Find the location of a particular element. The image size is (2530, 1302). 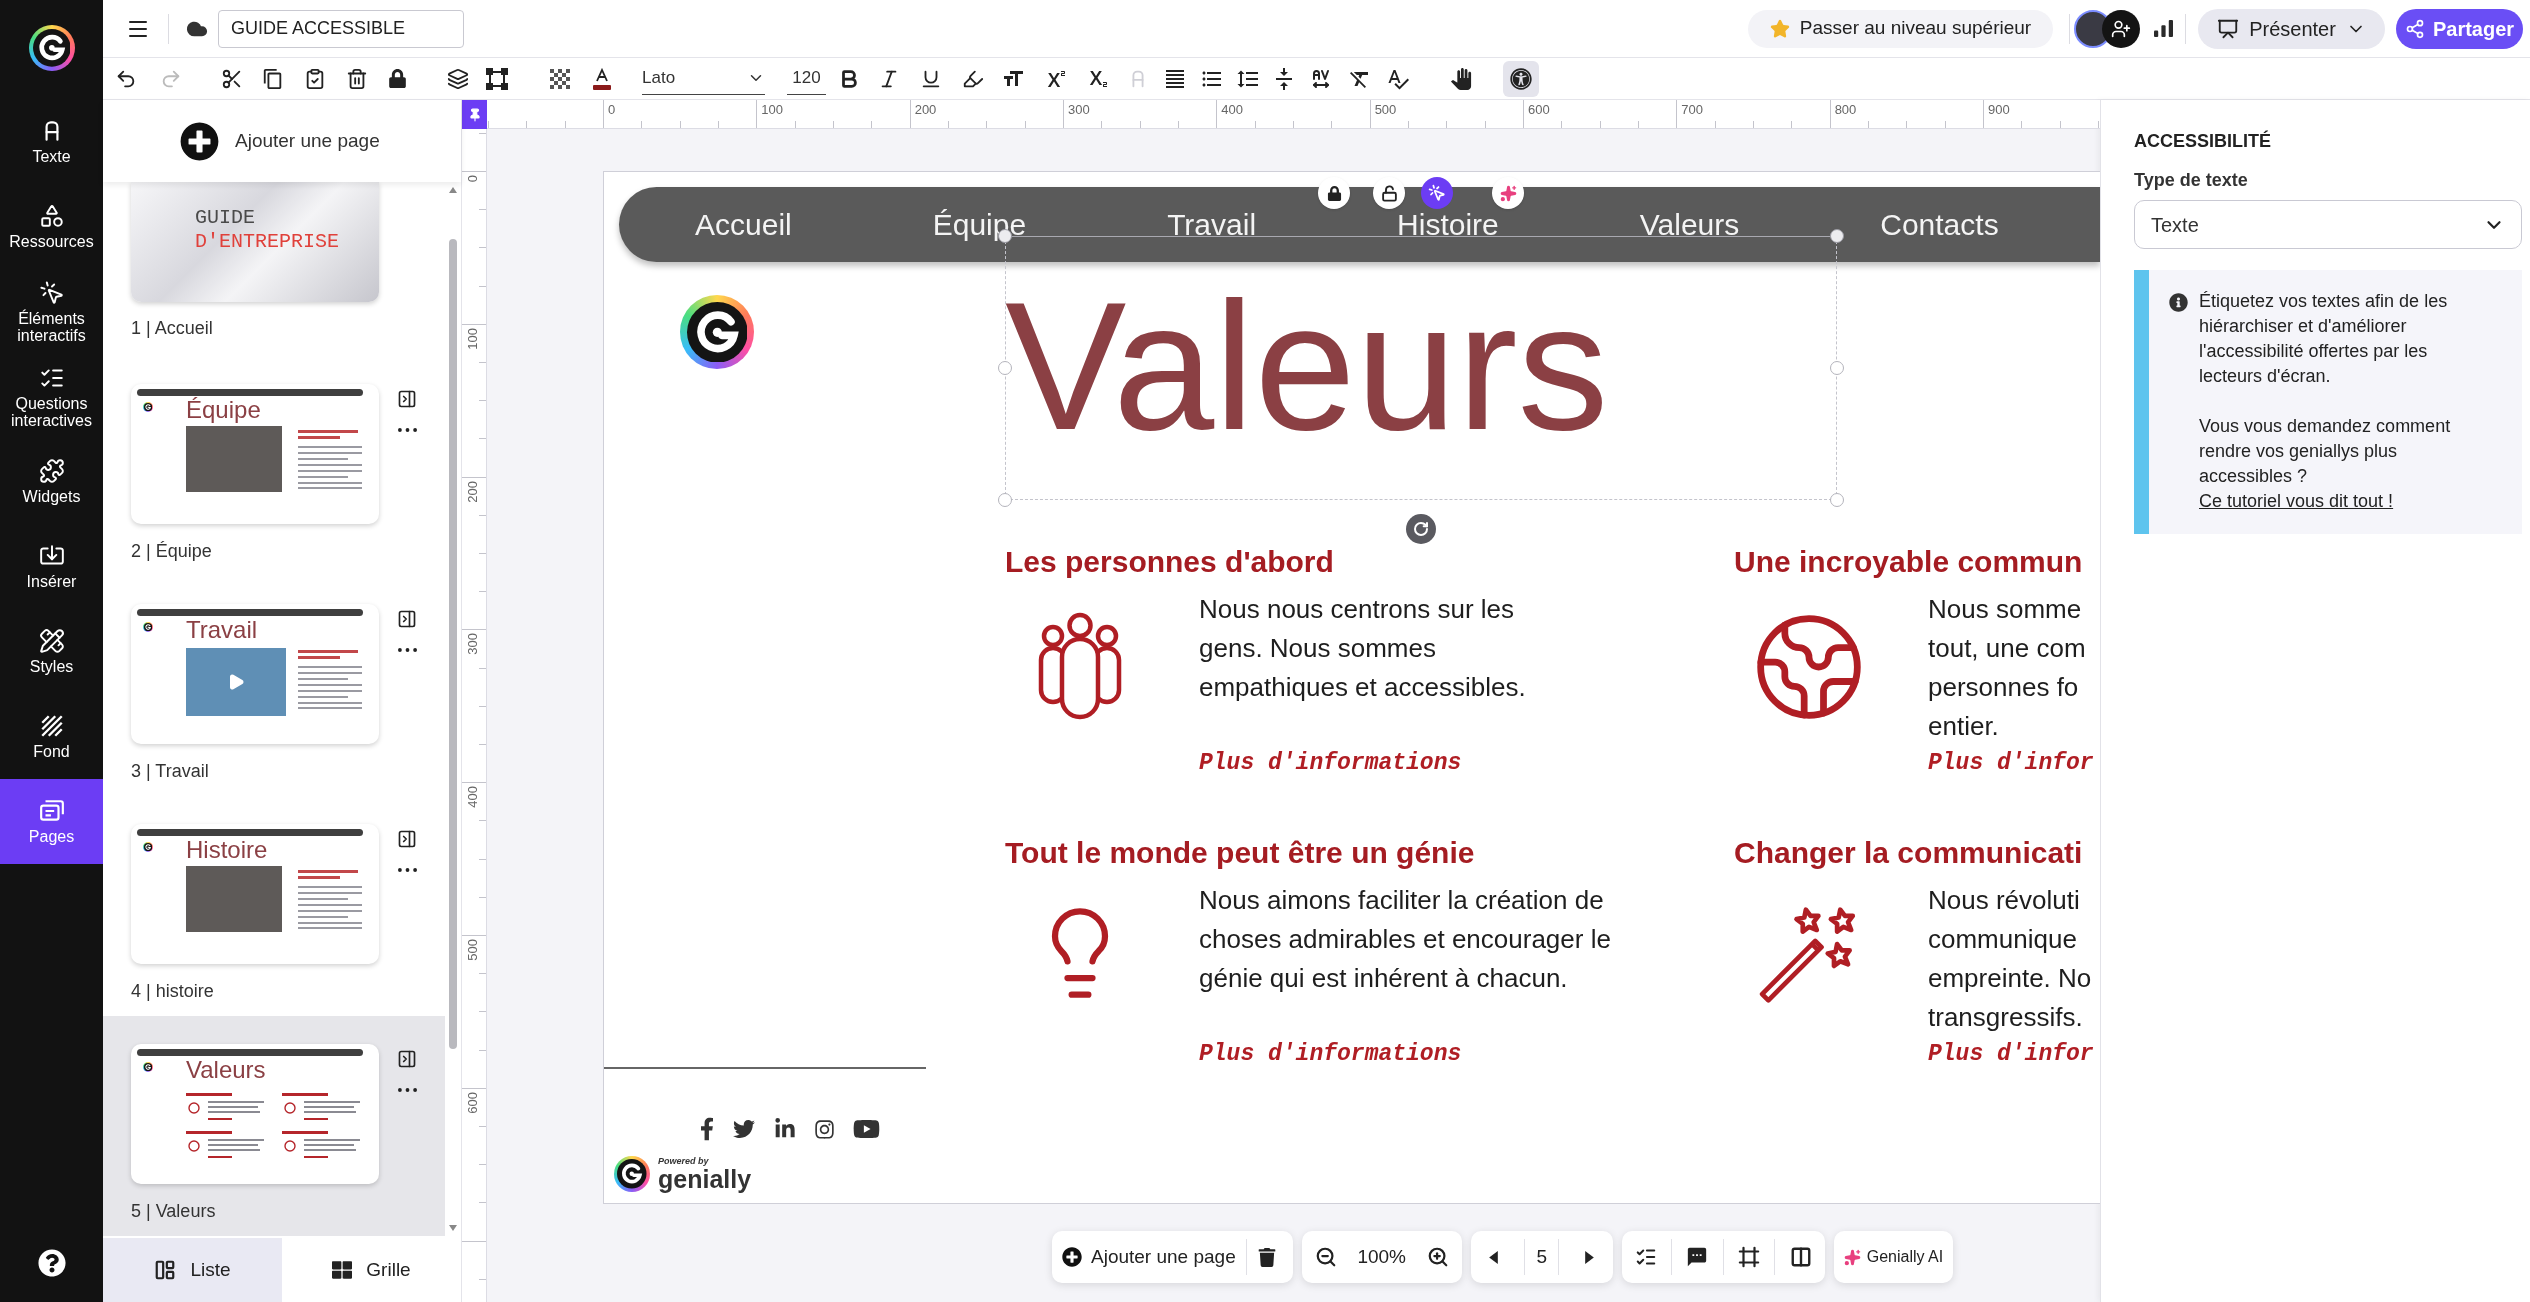

share-button: Partager is located at coordinates (2459, 28).